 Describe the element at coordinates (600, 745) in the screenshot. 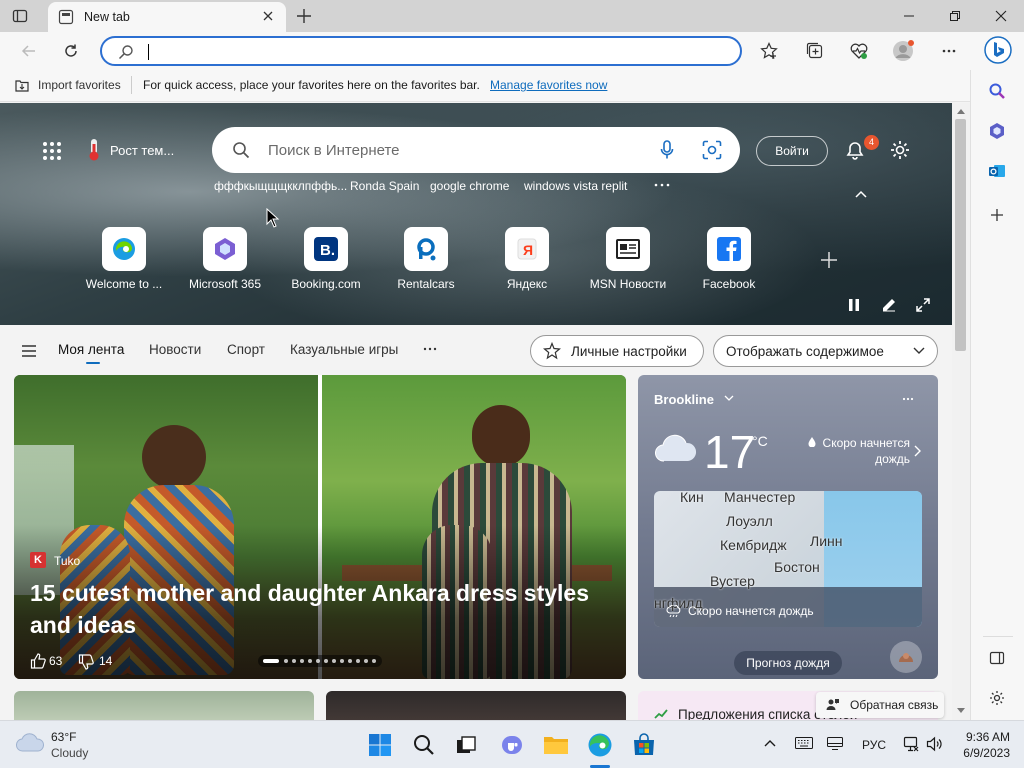

I see `edge-taskbar-icon` at that location.